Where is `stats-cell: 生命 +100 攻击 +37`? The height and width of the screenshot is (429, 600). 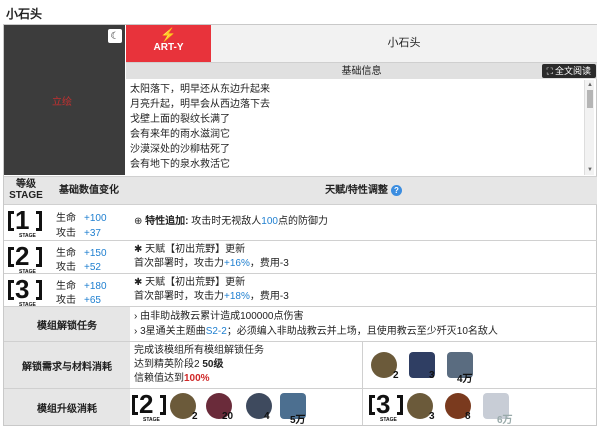
stats-cell: 生命 +100 攻击 +37 is located at coordinates (81, 226).